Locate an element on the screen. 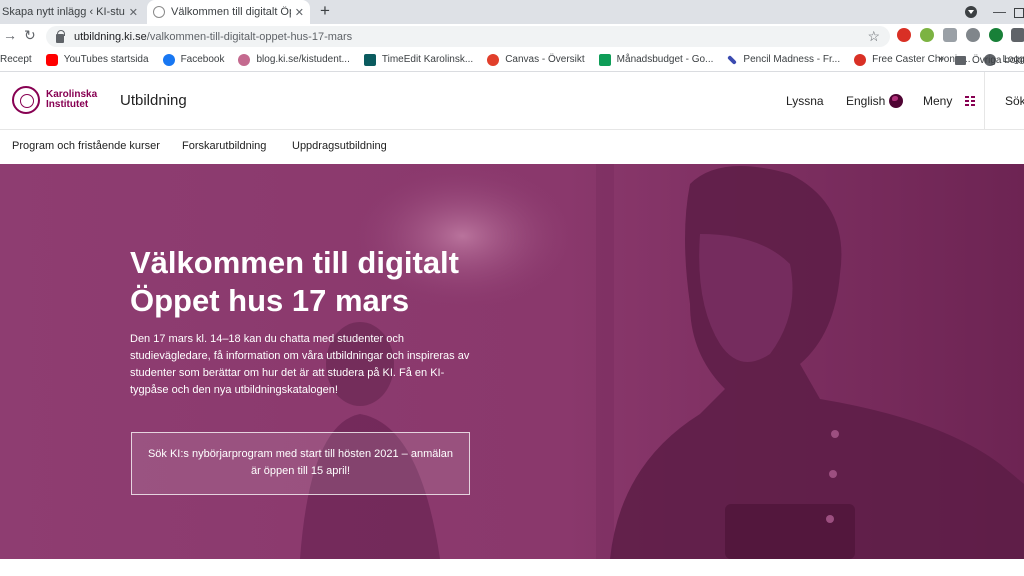  header-divider is located at coordinates (984, 101).